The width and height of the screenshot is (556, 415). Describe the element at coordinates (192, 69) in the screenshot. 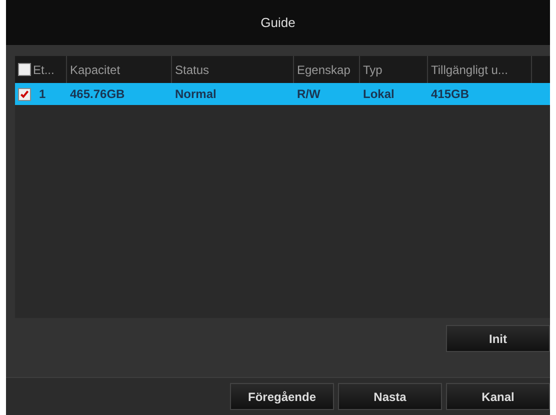

I see `column-header: Status` at that location.